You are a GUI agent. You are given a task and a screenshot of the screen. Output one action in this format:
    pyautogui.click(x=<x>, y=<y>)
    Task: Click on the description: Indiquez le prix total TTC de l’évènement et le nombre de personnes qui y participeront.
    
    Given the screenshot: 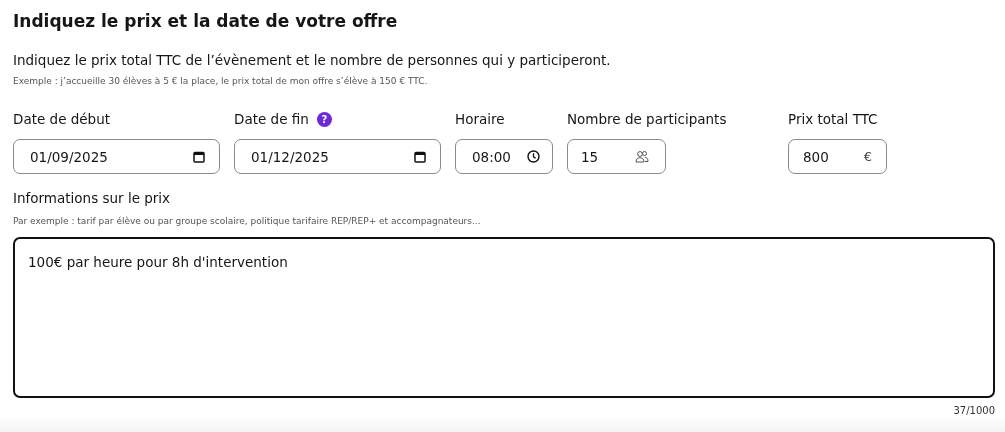 What is the action you would take?
    pyautogui.click(x=312, y=60)
    